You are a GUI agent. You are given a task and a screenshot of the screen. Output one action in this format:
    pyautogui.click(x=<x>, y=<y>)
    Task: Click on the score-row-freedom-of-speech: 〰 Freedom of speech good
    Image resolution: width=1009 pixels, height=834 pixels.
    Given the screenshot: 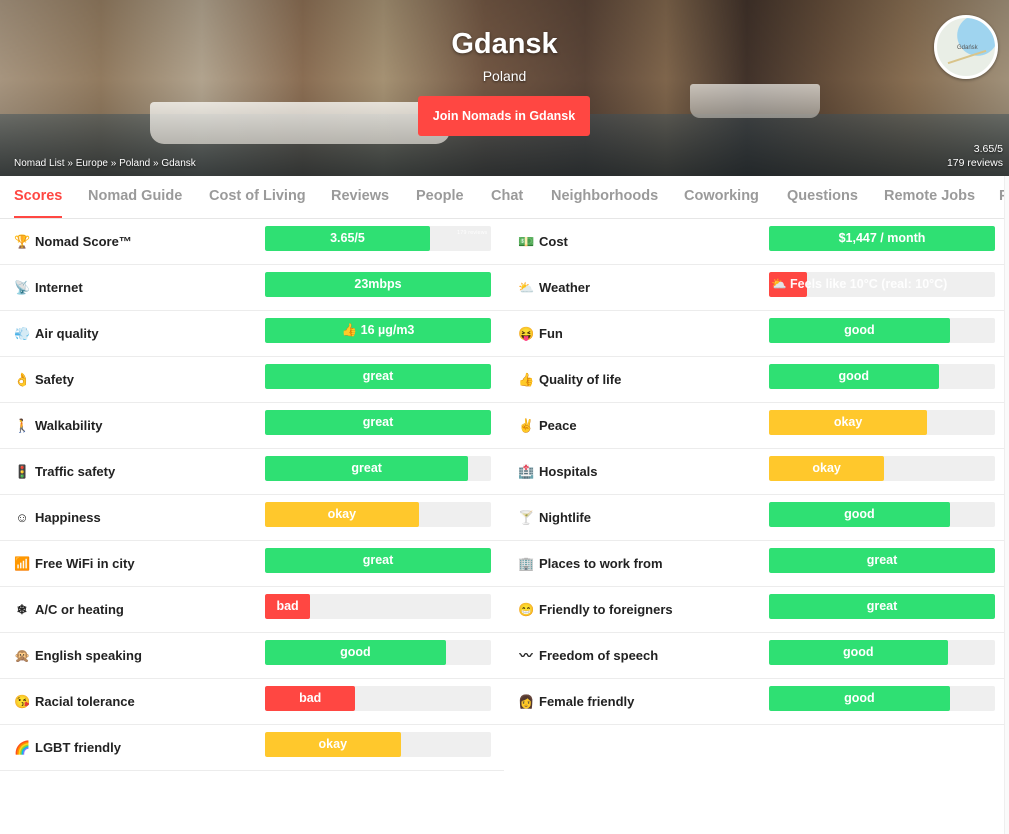 What is the action you would take?
    pyautogui.click(x=756, y=656)
    